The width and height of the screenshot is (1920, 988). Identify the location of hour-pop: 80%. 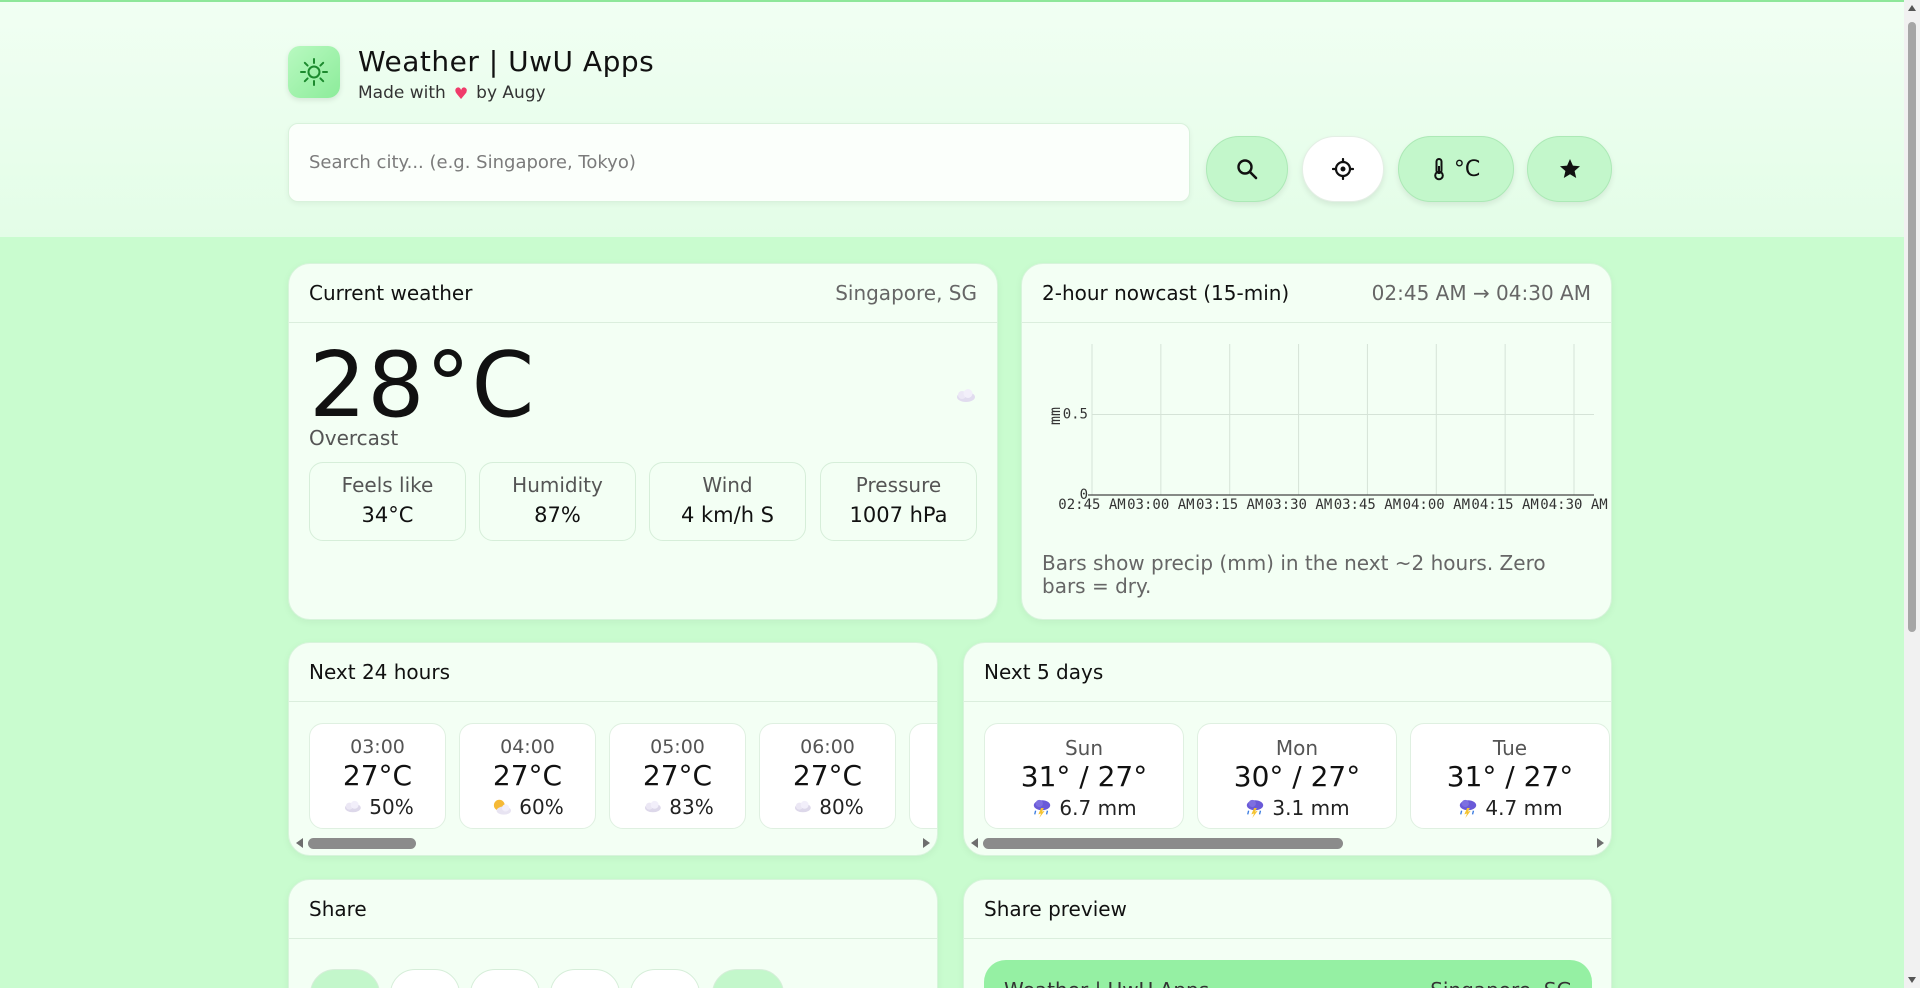
(841, 807).